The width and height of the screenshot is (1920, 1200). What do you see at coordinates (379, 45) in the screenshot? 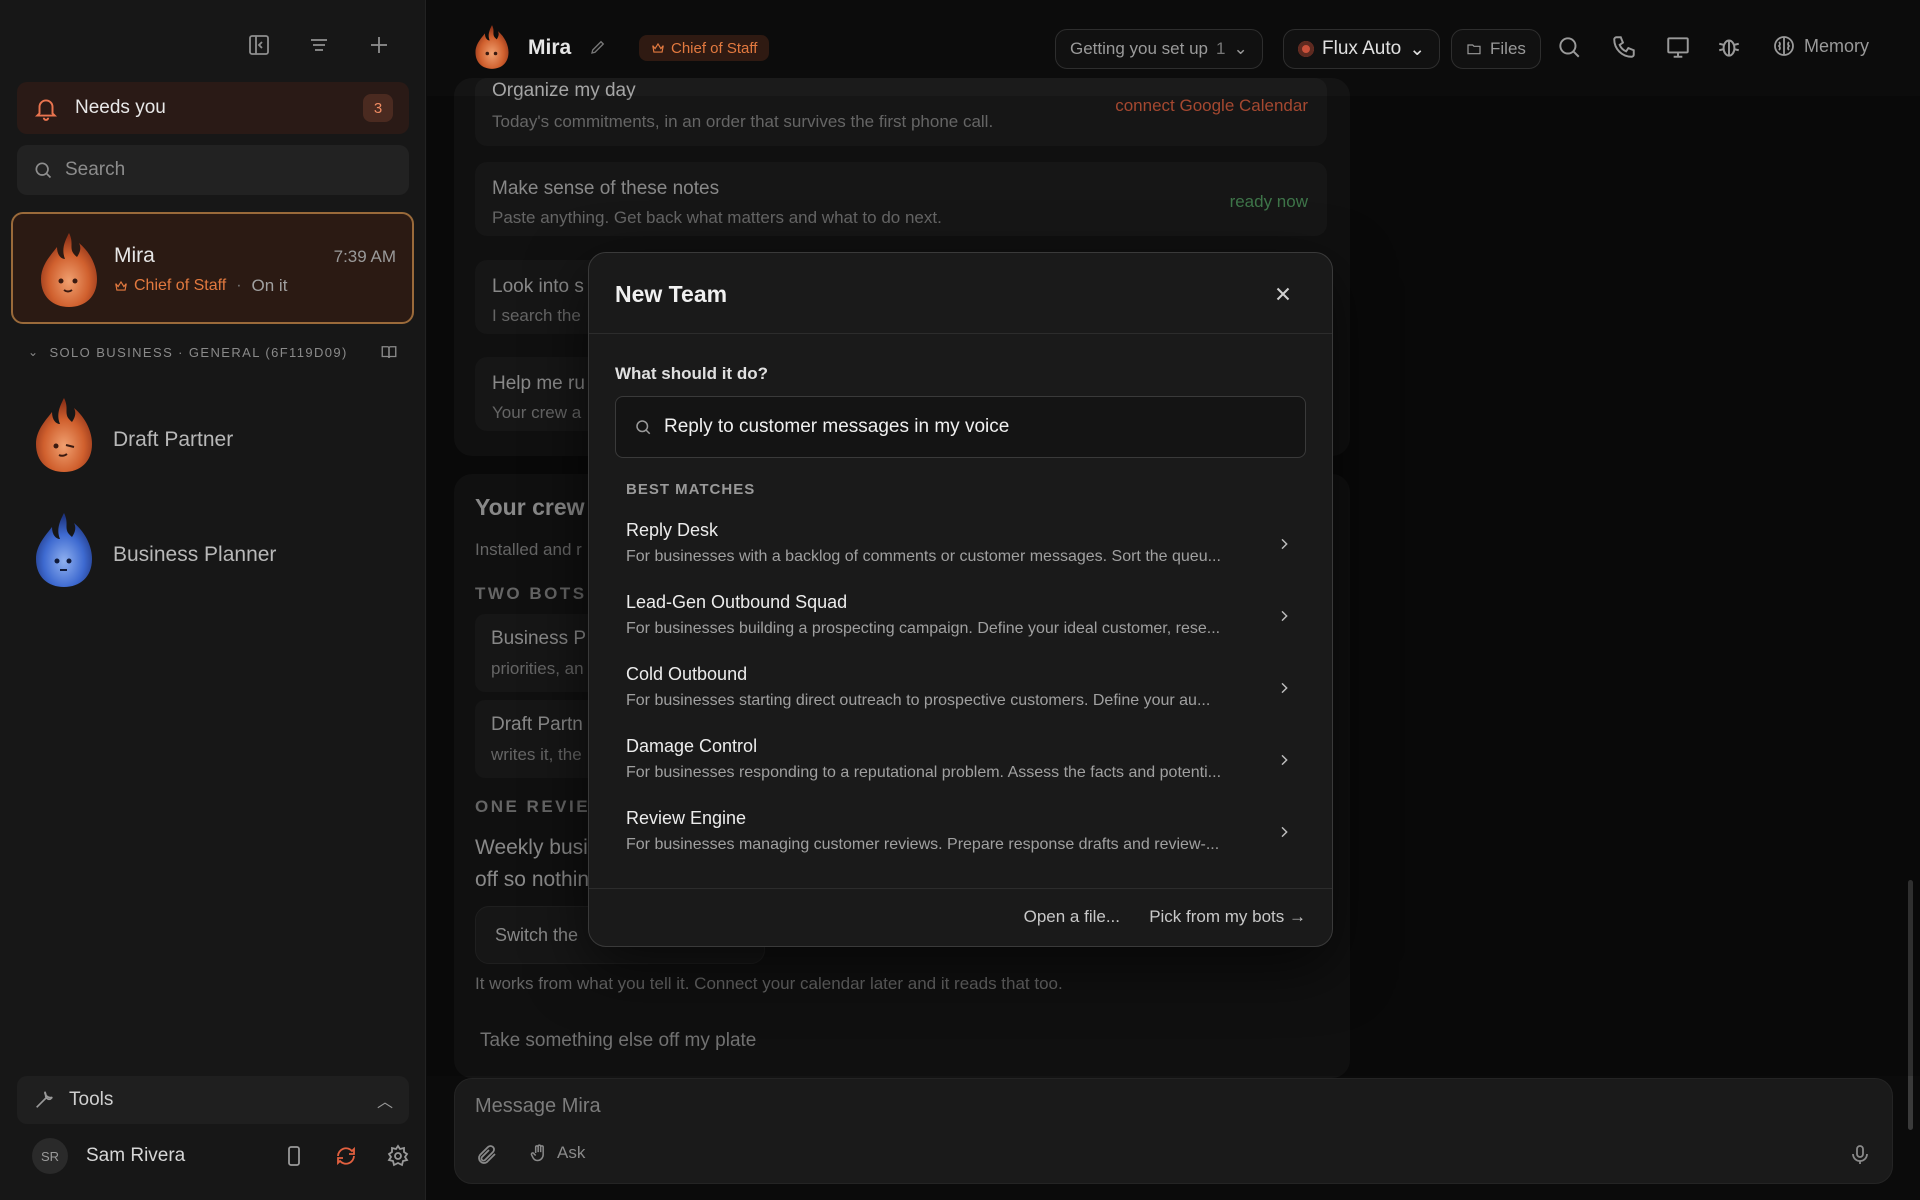
I see `new-chat-icon` at bounding box center [379, 45].